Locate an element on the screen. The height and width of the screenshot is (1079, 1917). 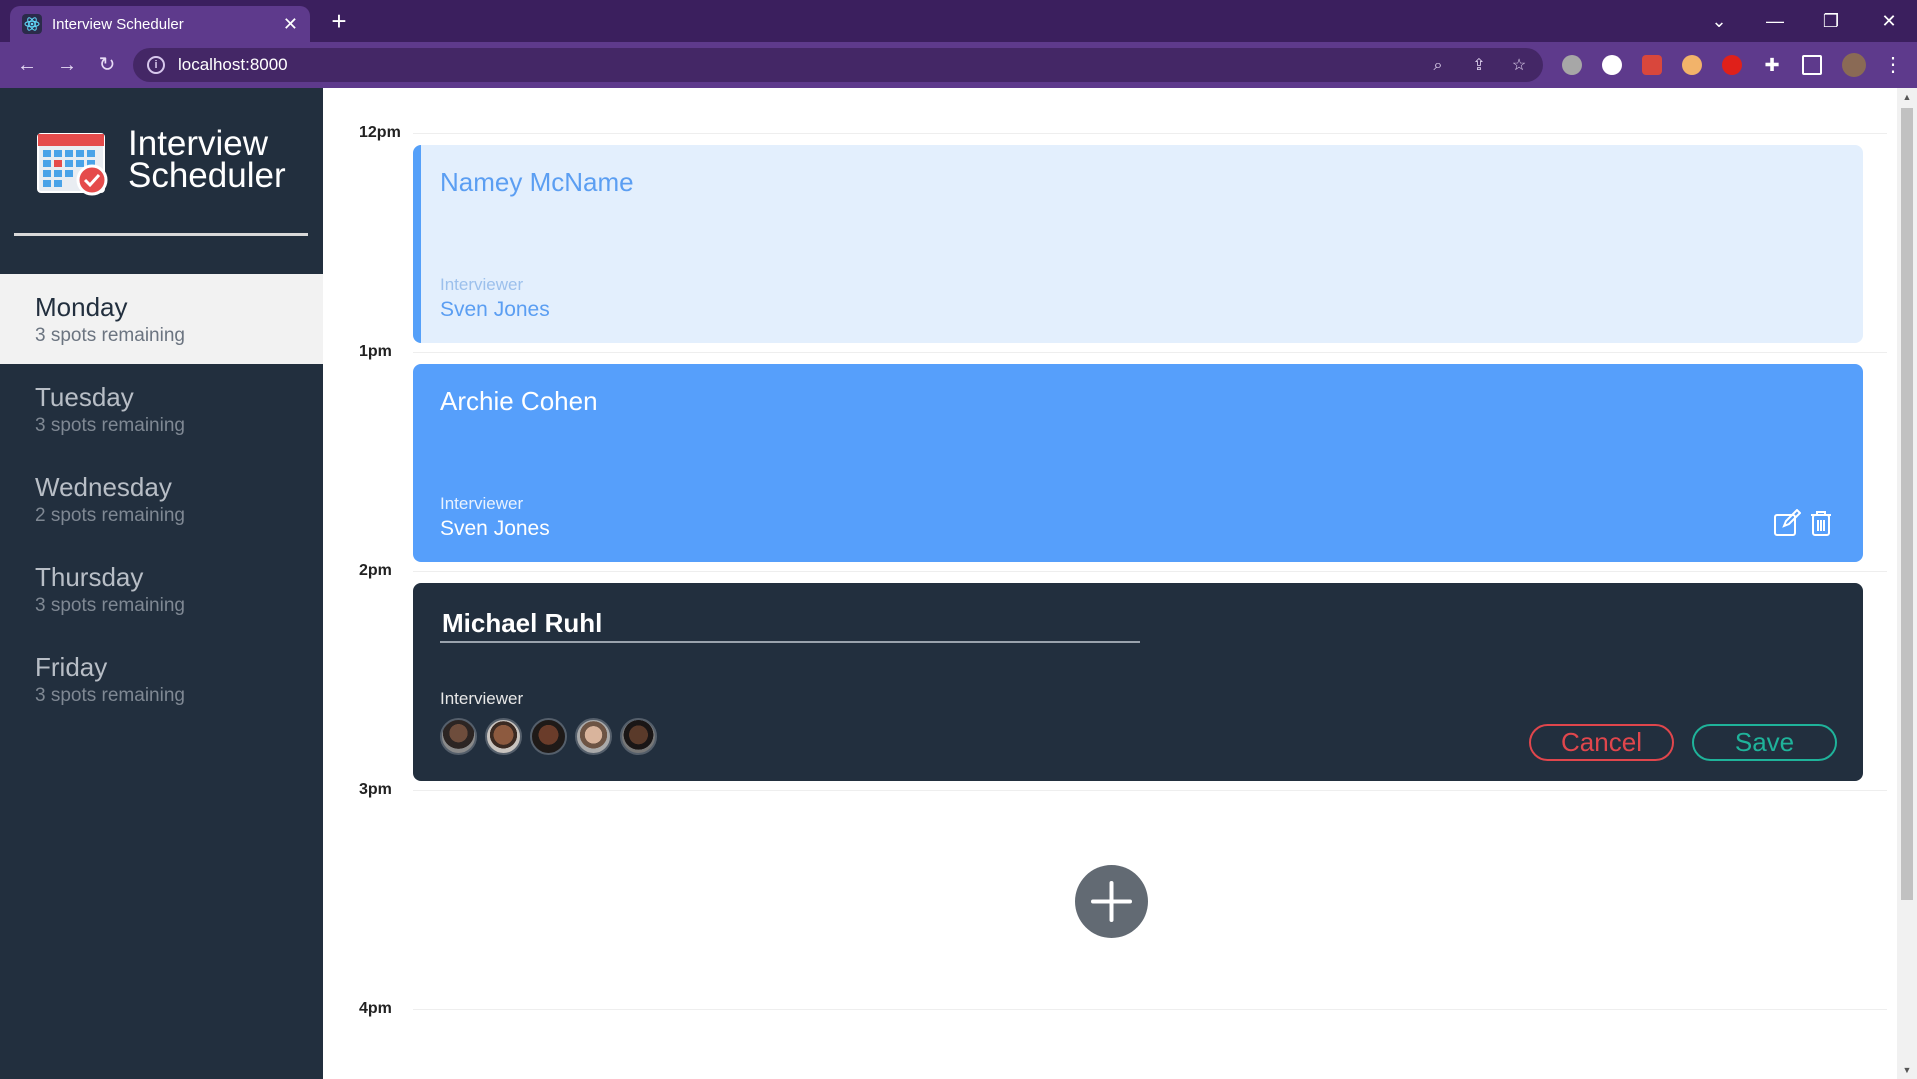
student-name: Archie Cohen is located at coordinates (519, 401).